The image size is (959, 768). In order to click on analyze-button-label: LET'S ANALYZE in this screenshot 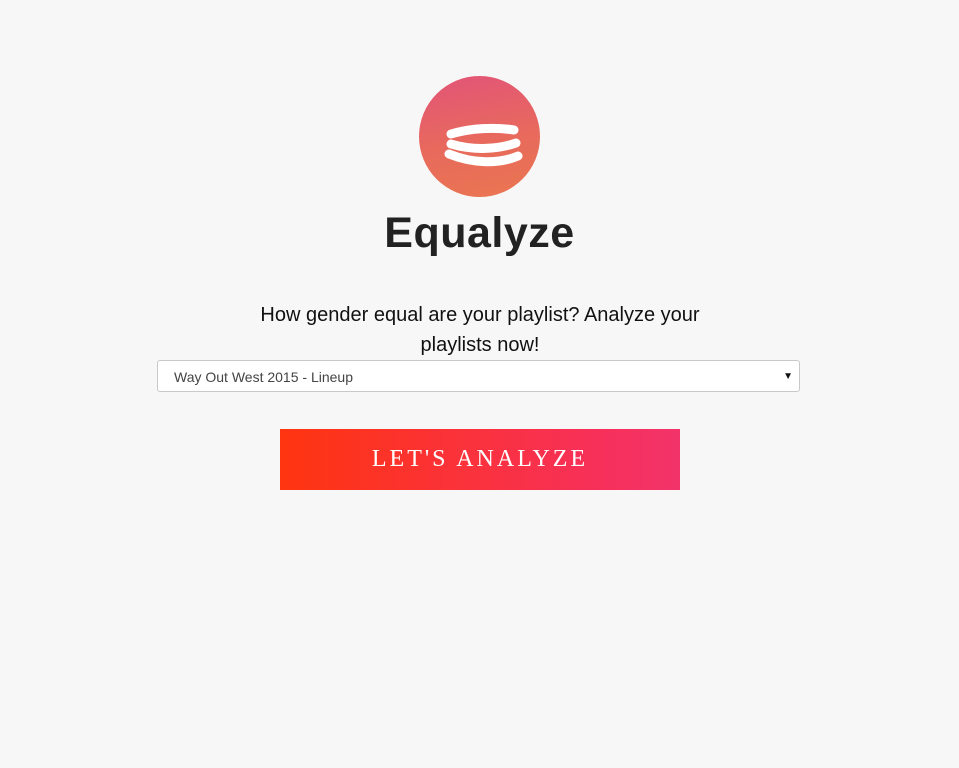, I will do `click(480, 459)`.